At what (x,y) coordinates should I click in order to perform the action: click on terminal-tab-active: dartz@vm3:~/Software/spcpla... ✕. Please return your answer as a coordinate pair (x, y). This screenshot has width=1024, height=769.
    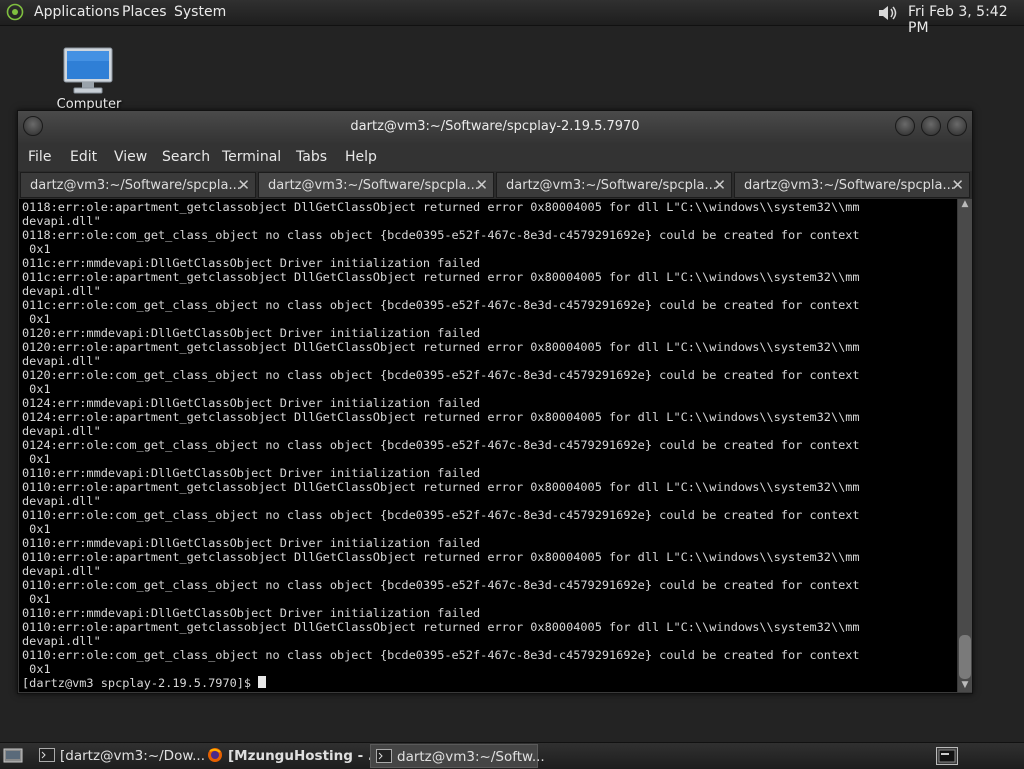
    Looking at the image, I should click on (376, 185).